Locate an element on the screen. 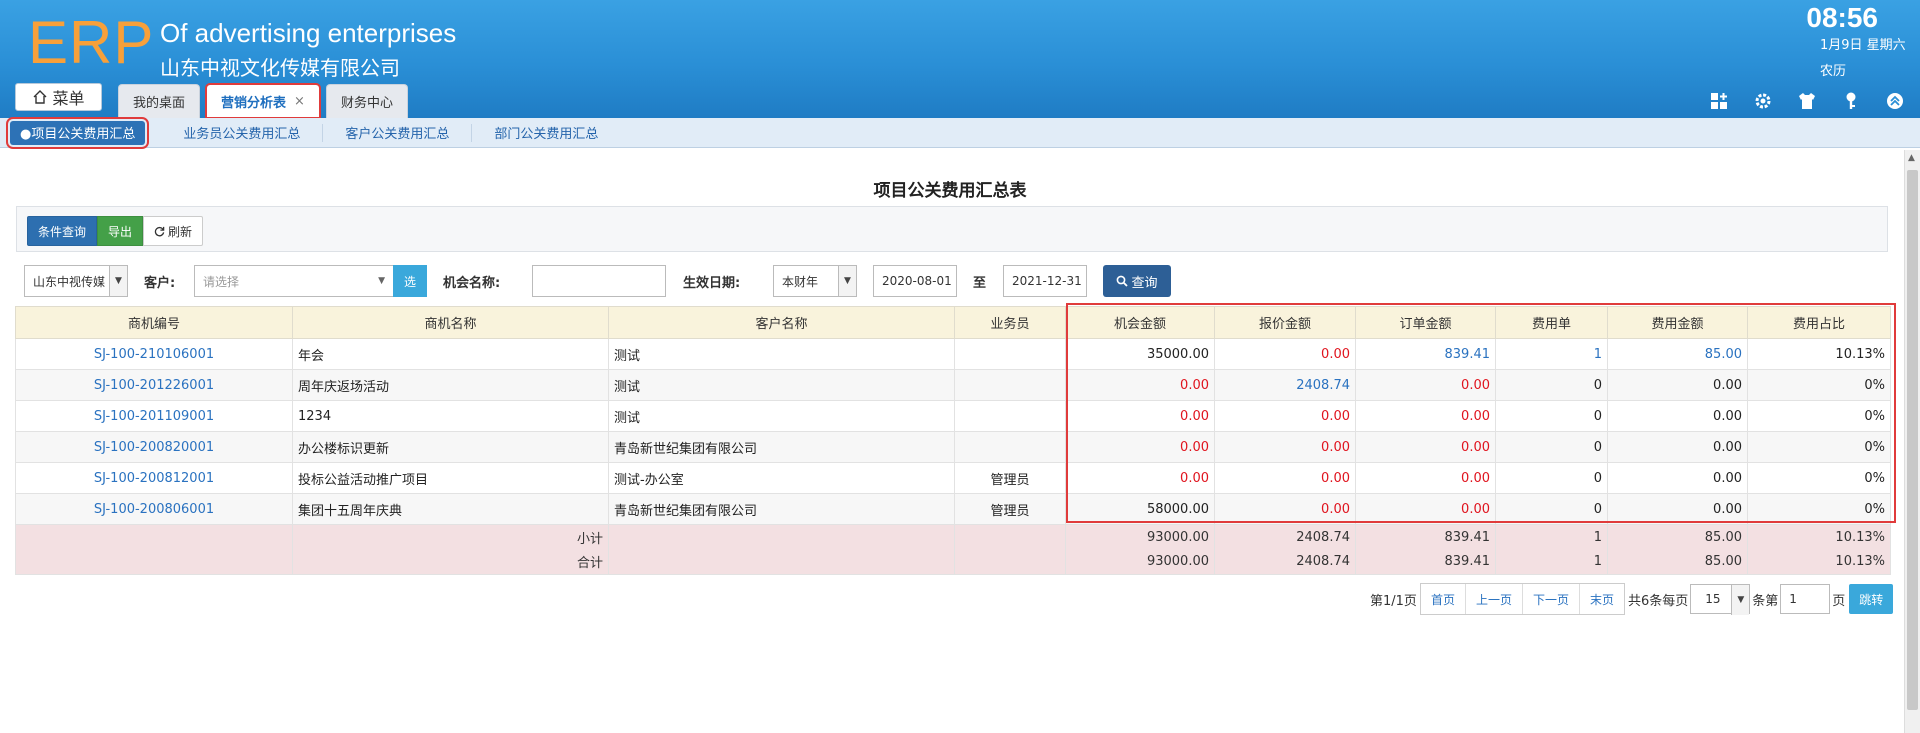 The height and width of the screenshot is (733, 1920). col-opportunity-name: 商机名称 is located at coordinates (450, 322).